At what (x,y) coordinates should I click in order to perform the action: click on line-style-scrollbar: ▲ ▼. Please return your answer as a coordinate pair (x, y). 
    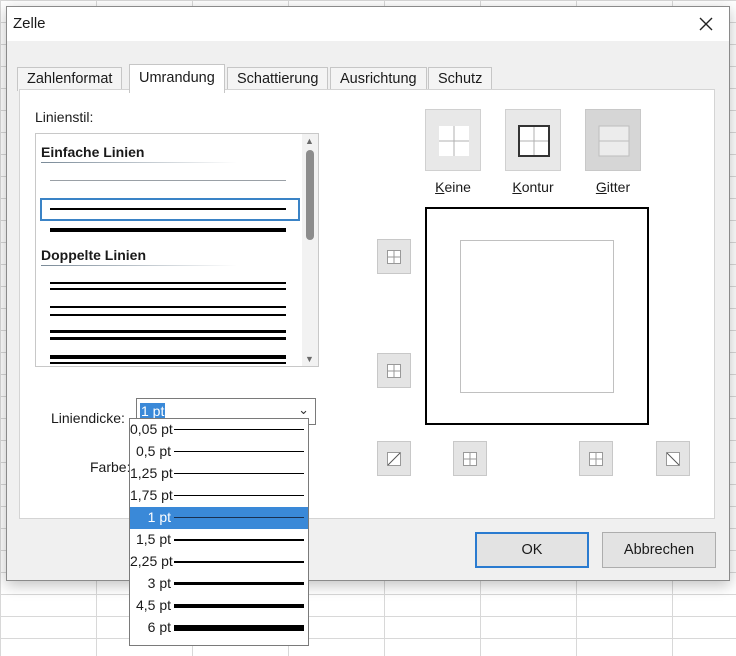
    Looking at the image, I should click on (310, 250).